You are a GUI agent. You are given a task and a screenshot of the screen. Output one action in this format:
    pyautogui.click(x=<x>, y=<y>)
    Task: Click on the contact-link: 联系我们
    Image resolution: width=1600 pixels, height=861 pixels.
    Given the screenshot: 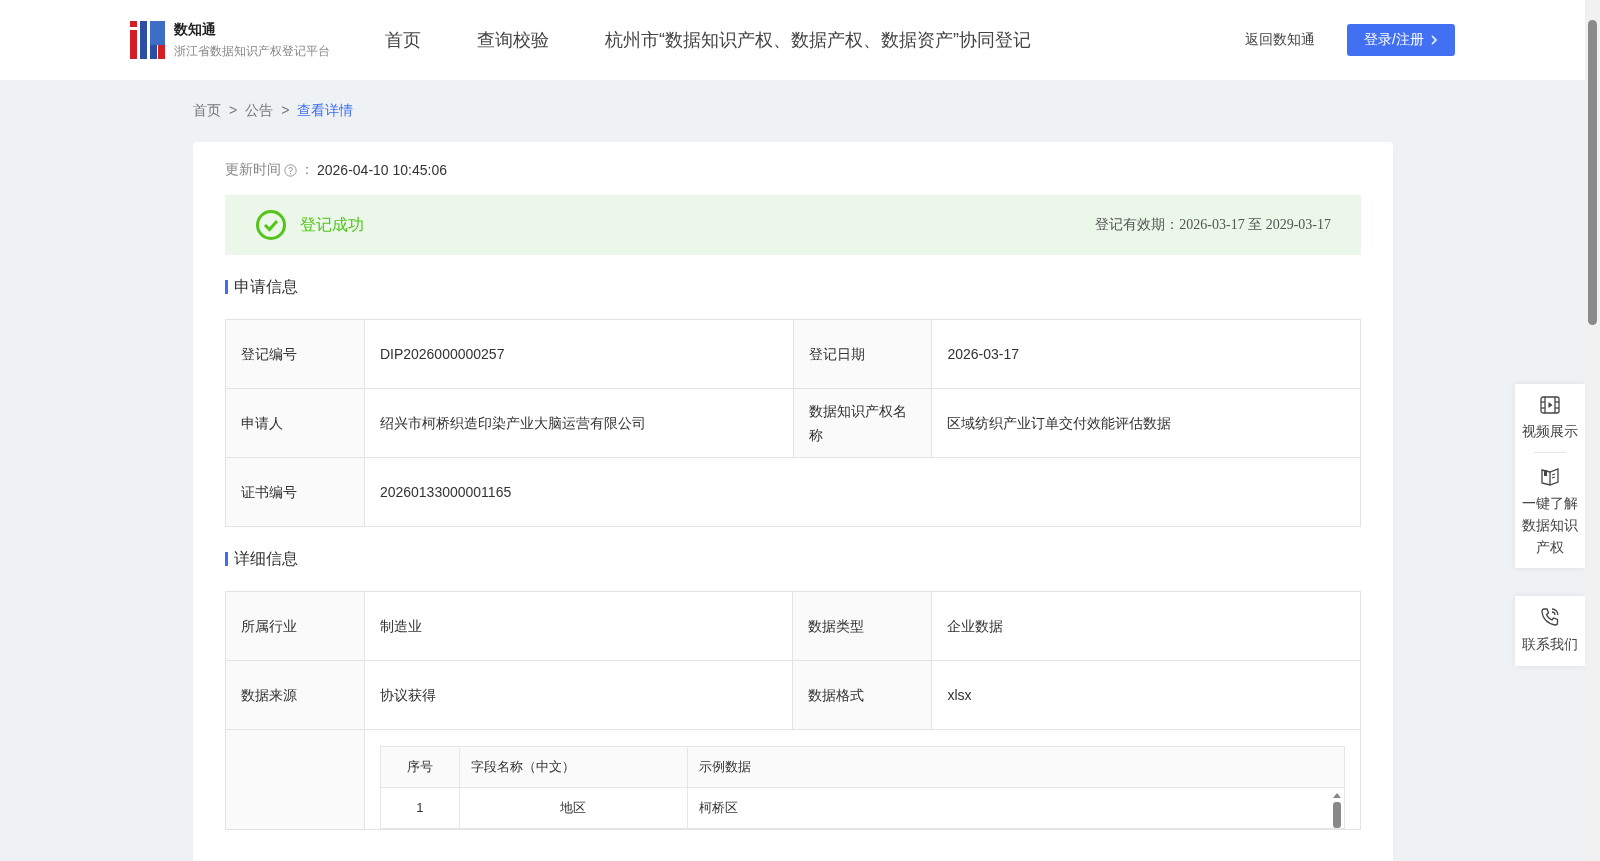 What is the action you would take?
    pyautogui.click(x=1550, y=644)
    